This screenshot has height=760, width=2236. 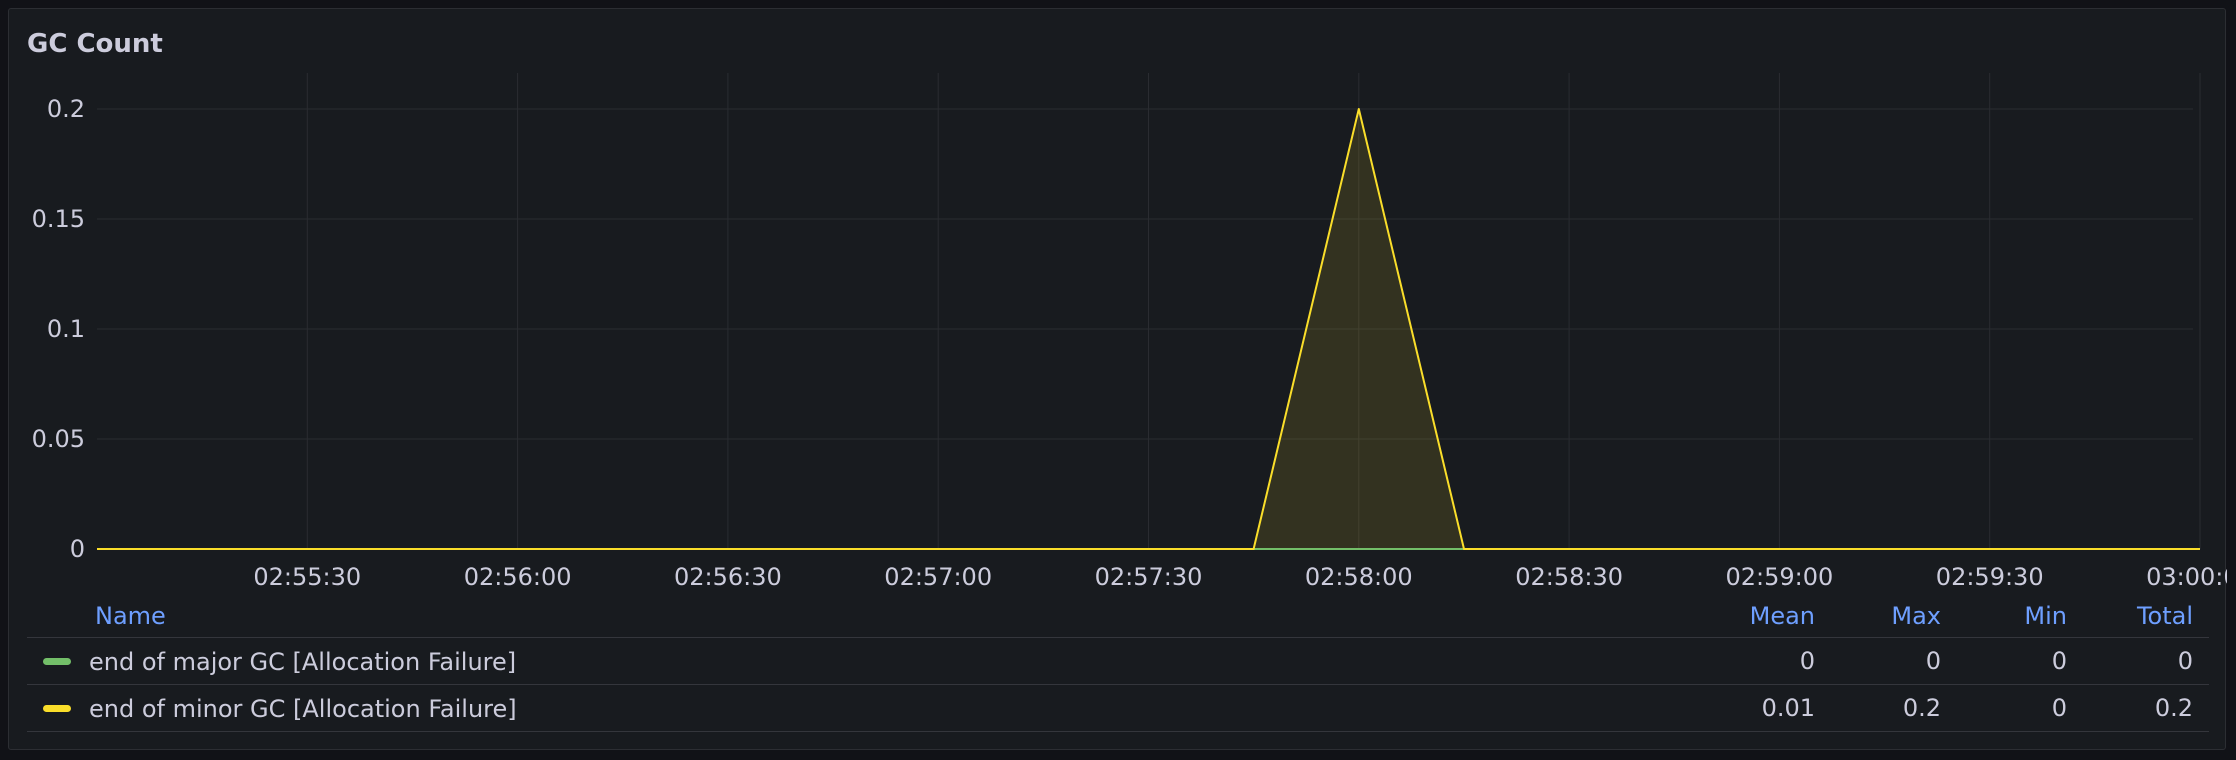 What do you see at coordinates (66, 329) in the screenshot?
I see `y-tick-label: 0.1` at bounding box center [66, 329].